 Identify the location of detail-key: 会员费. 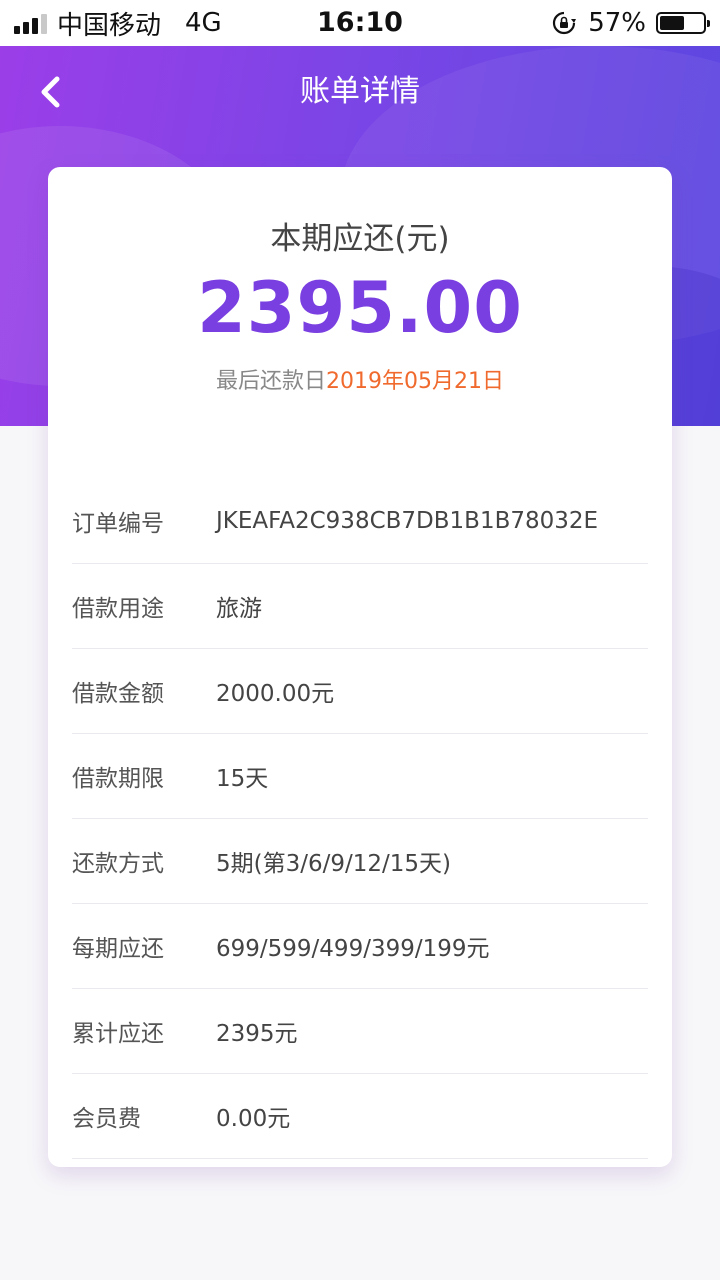
(106, 1119).